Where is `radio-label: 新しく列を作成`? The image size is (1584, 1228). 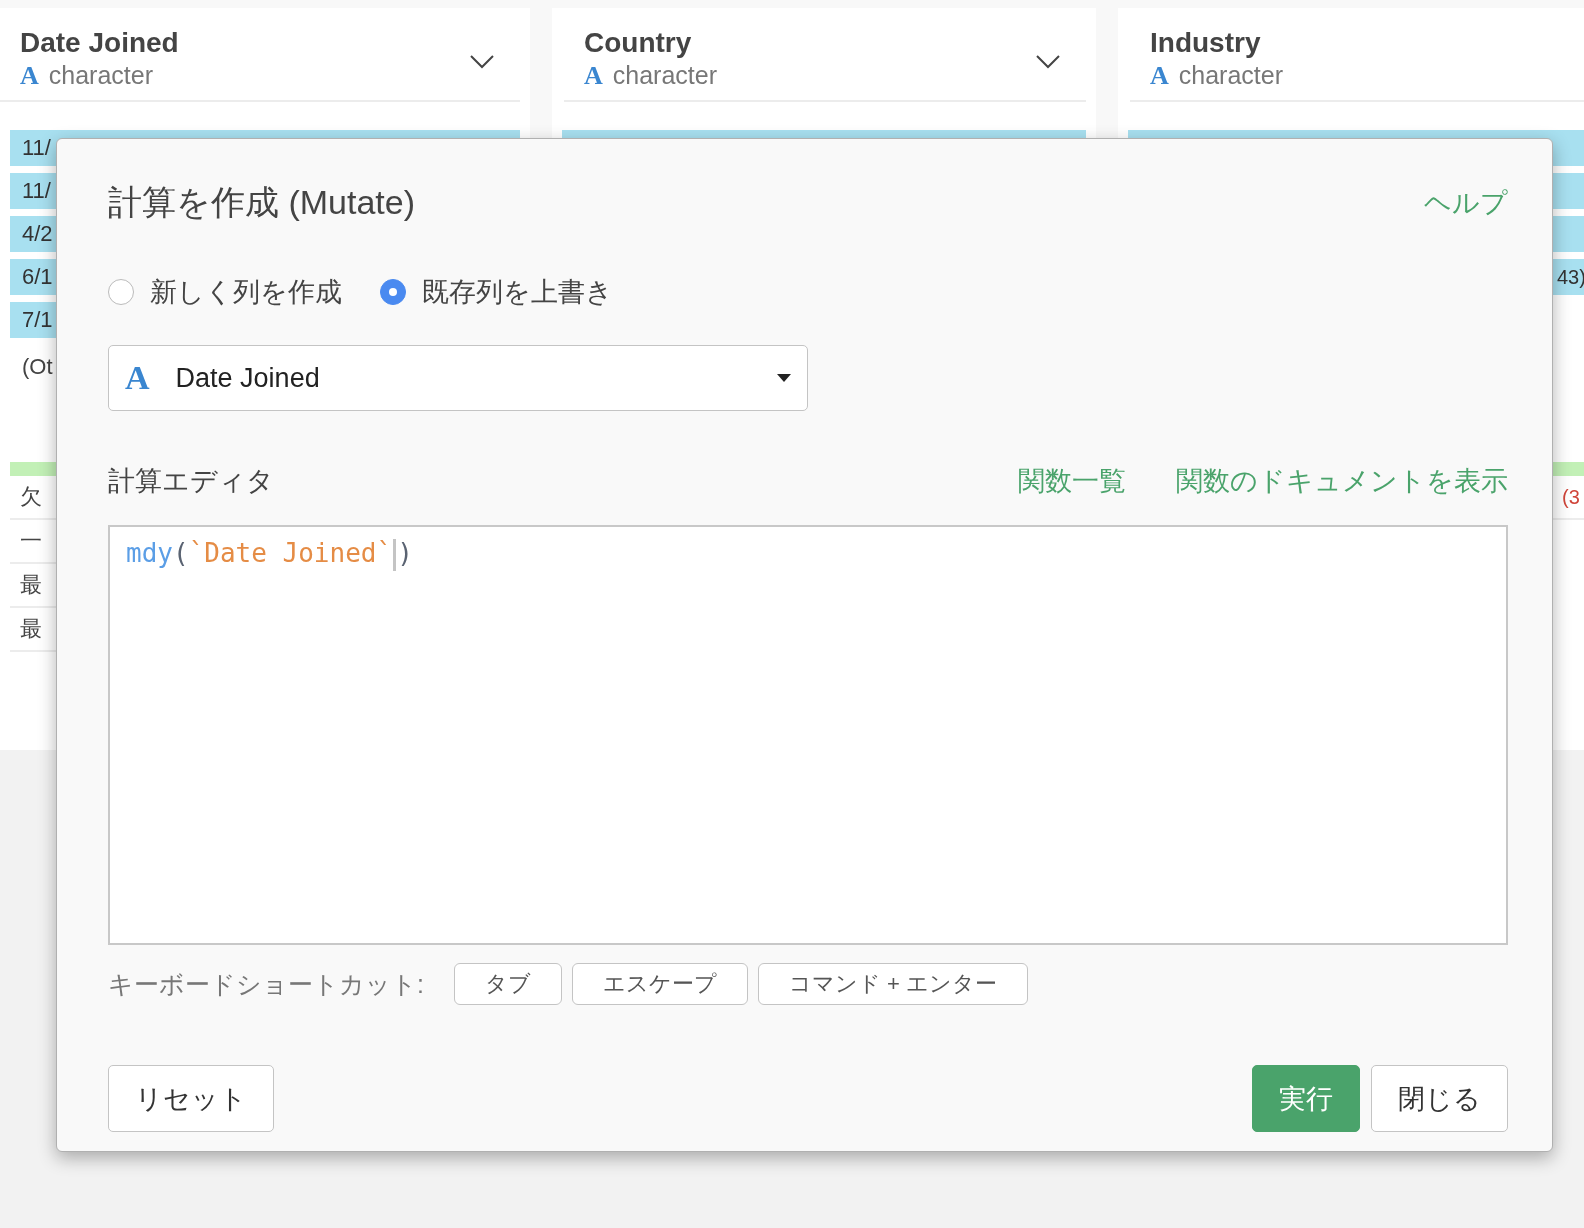 radio-label: 新しく列を作成 is located at coordinates (246, 292).